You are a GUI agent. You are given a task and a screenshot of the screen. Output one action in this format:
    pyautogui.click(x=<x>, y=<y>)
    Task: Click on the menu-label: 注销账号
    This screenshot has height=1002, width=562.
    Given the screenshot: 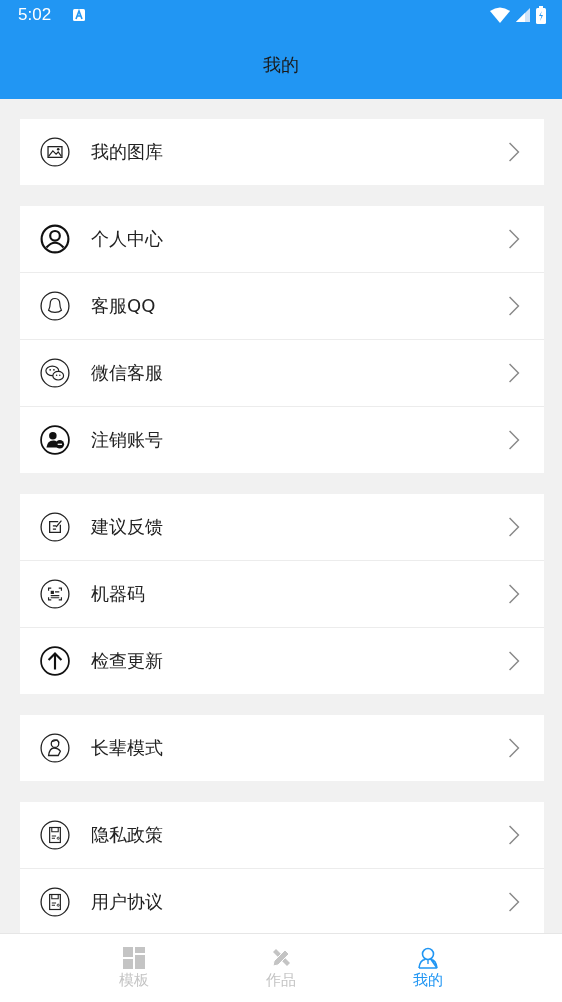 What is the action you would take?
    pyautogui.click(x=127, y=440)
    